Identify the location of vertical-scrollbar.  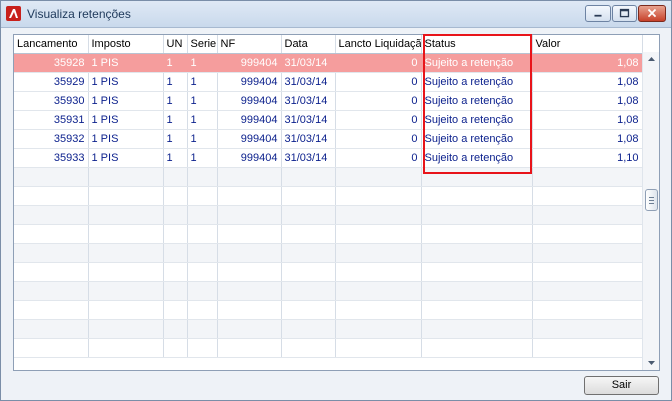
(650, 211).